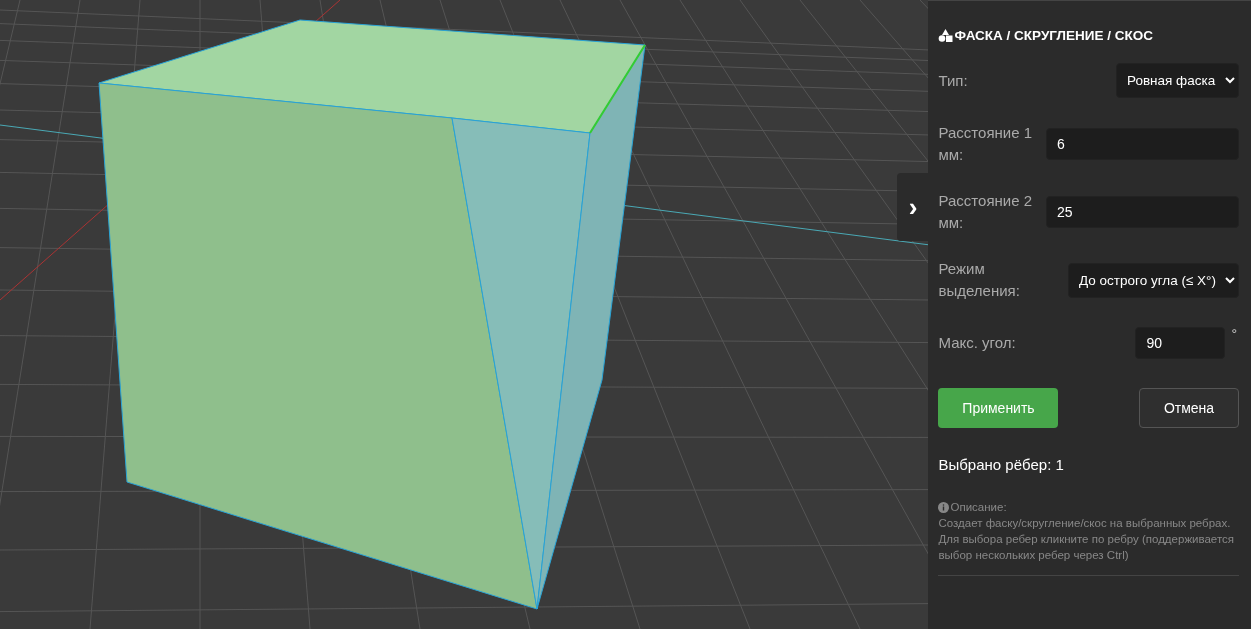 Image resolution: width=1251 pixels, height=629 pixels. What do you see at coordinates (1142, 144) in the screenshot?
I see `input-field: 6` at bounding box center [1142, 144].